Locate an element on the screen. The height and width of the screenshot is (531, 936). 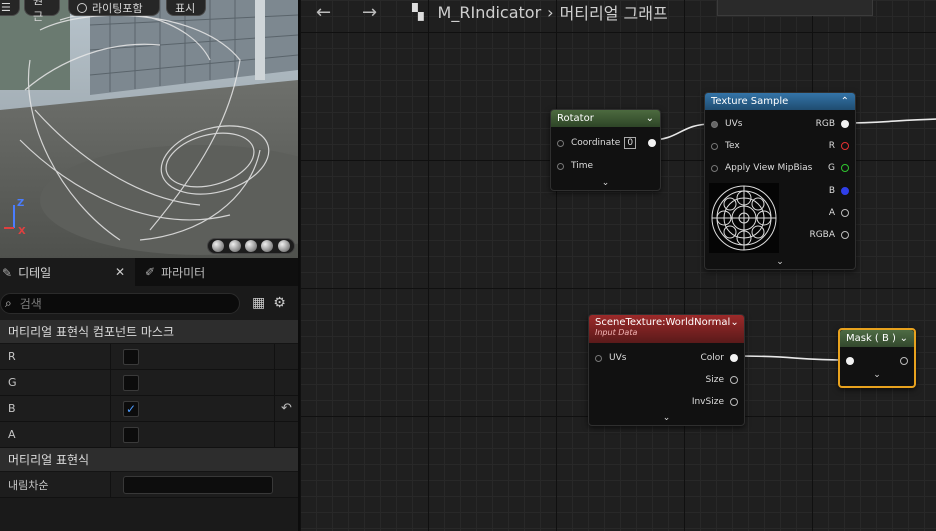
pin-g: G is located at coordinates (838, 168).